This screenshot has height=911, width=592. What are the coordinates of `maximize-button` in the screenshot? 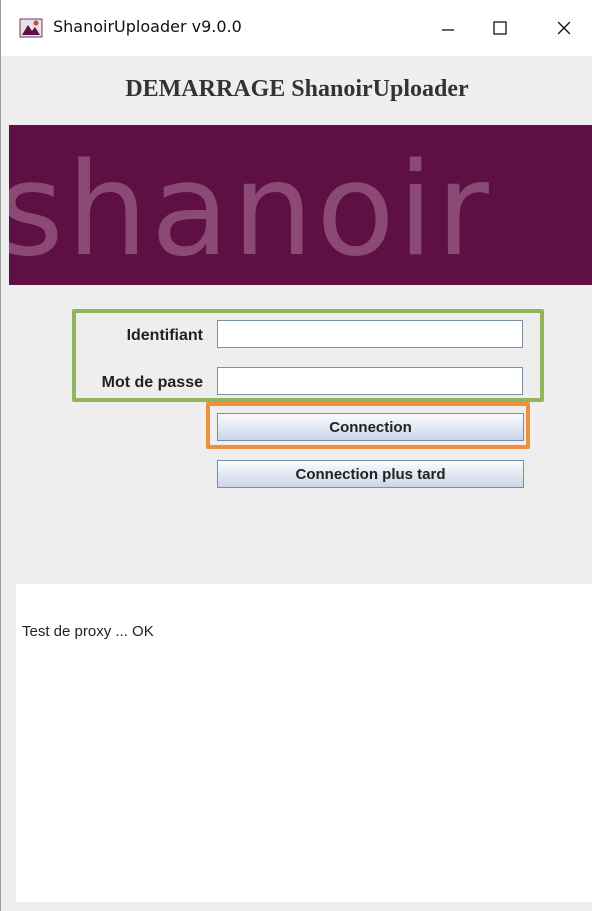 It's located at (500, 28).